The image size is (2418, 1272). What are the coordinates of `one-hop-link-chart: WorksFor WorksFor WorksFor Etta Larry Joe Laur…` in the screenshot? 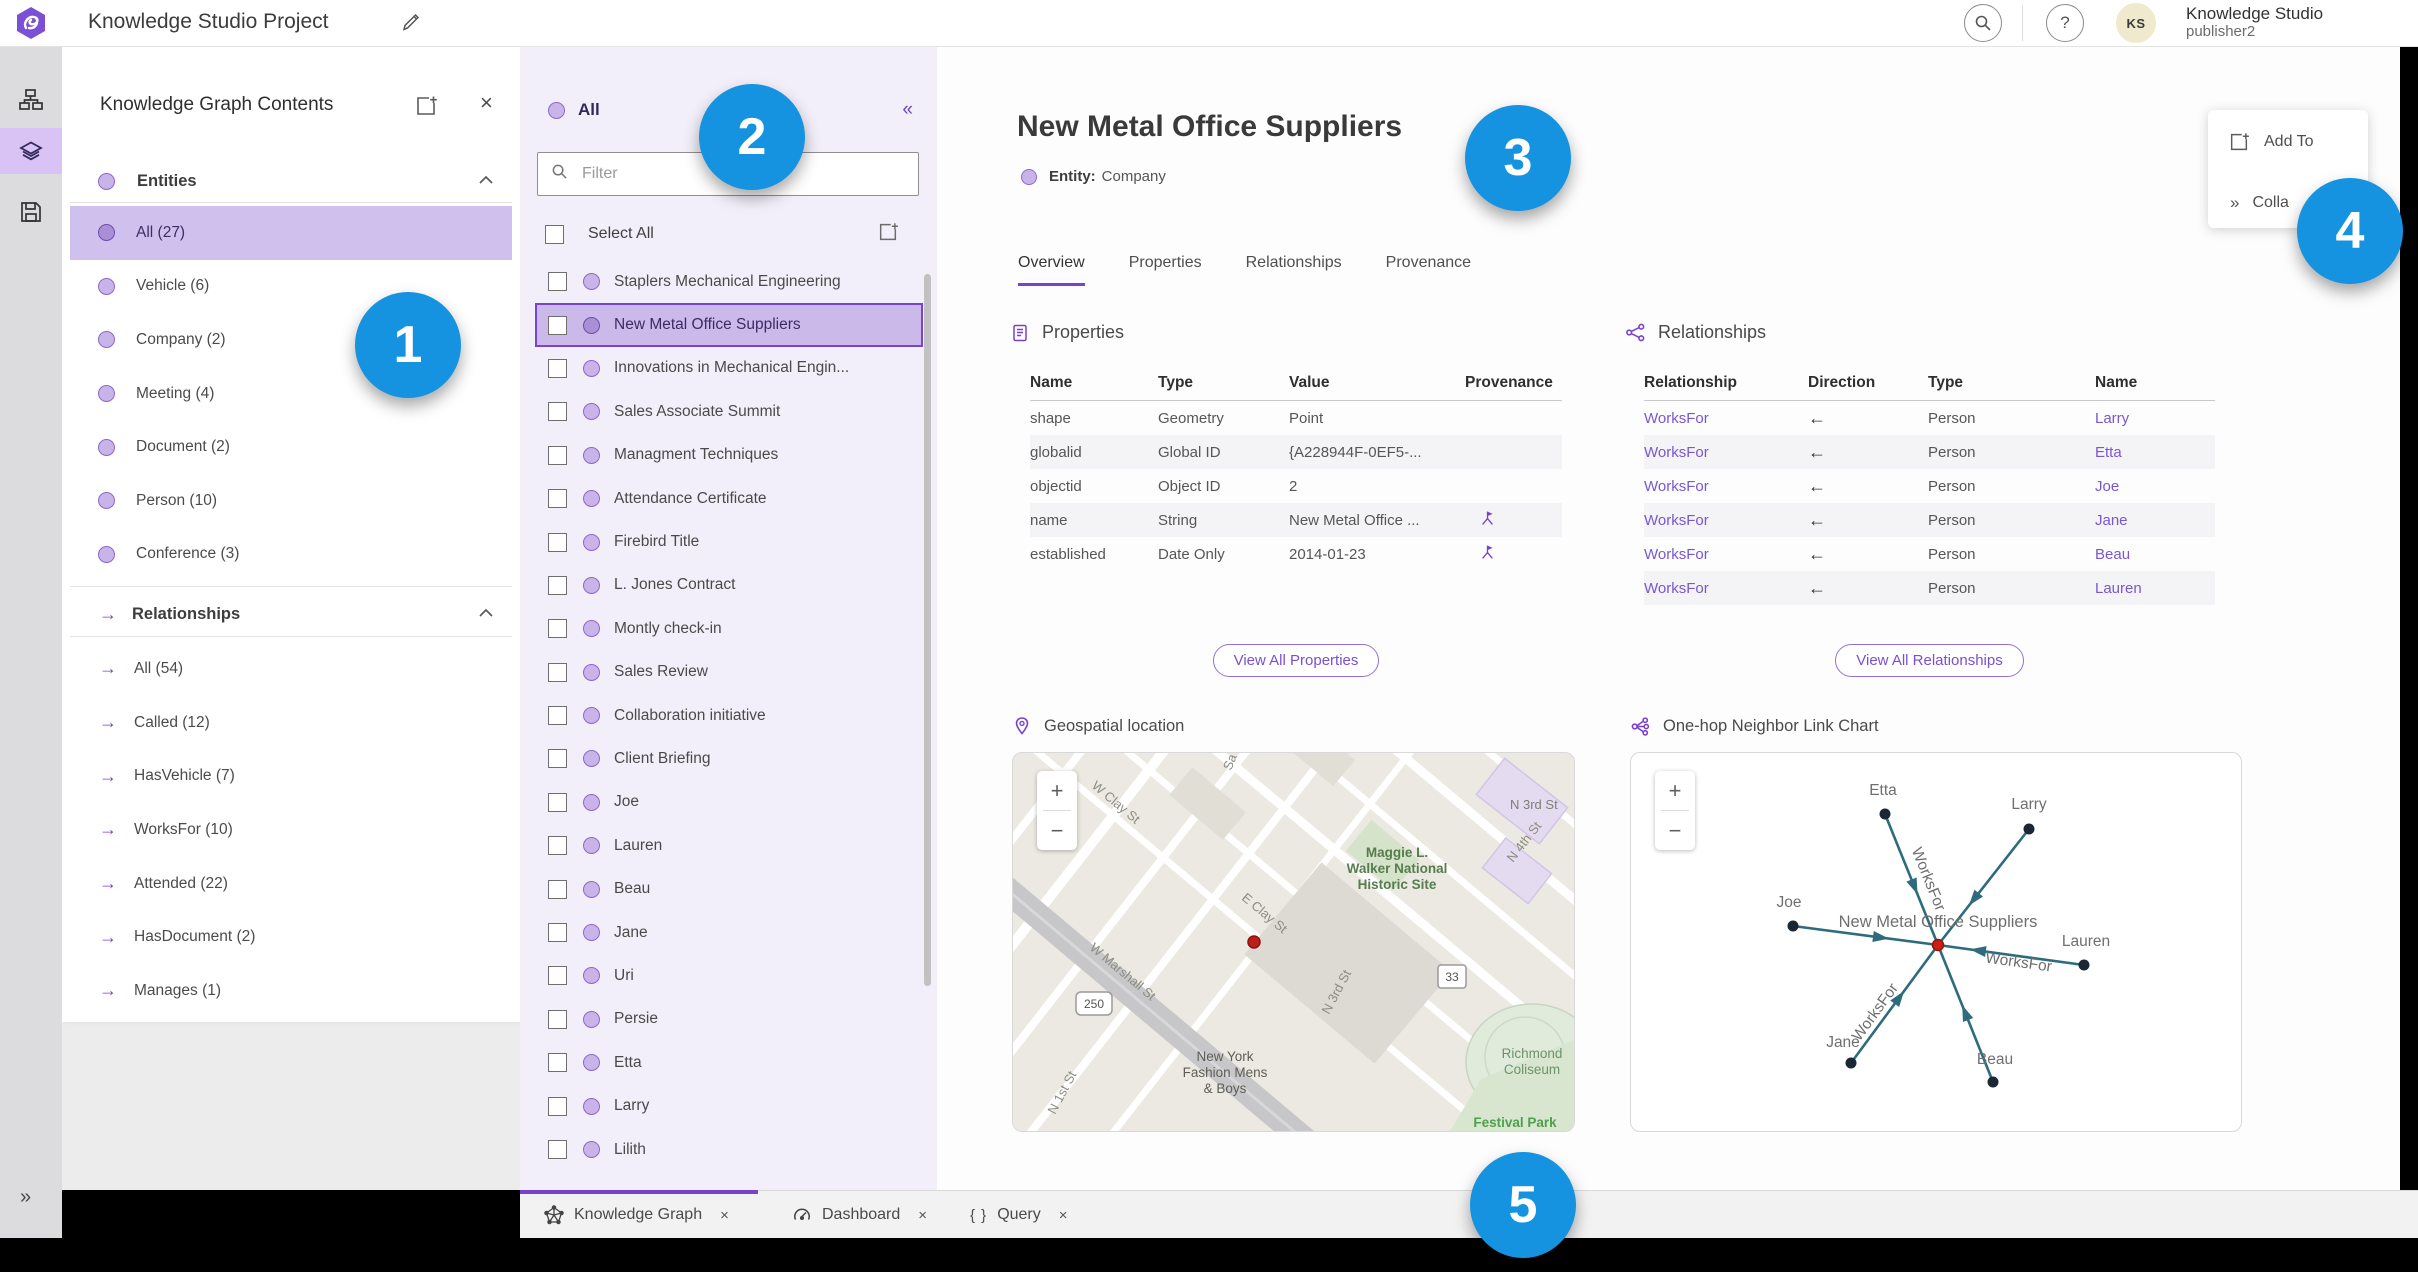 It's located at (1936, 942).